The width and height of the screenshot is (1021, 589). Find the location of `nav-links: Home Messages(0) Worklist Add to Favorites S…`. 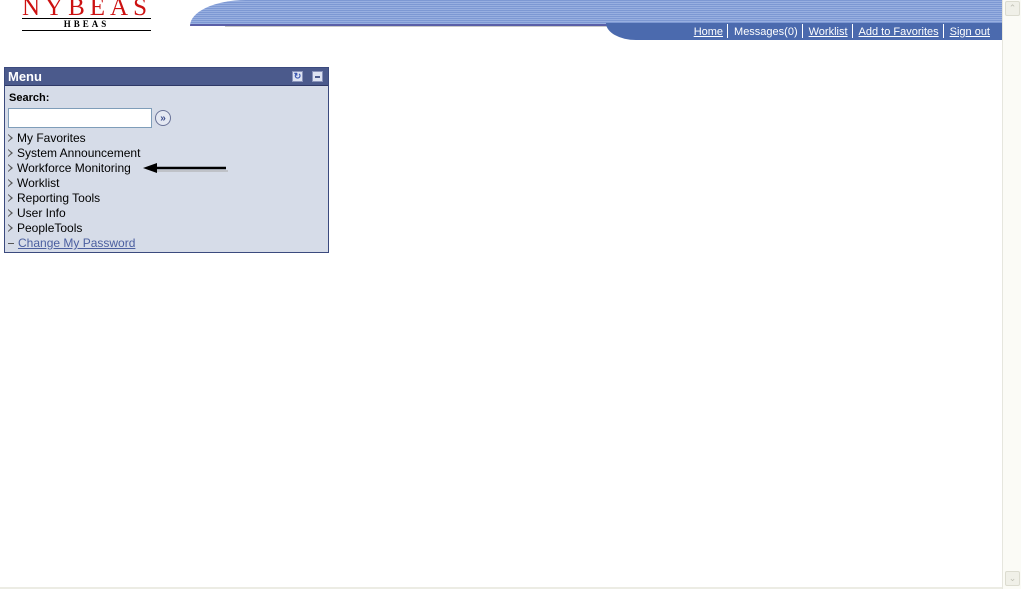

nav-links: Home Messages(0) Worklist Add to Favorites S… is located at coordinates (841, 31).